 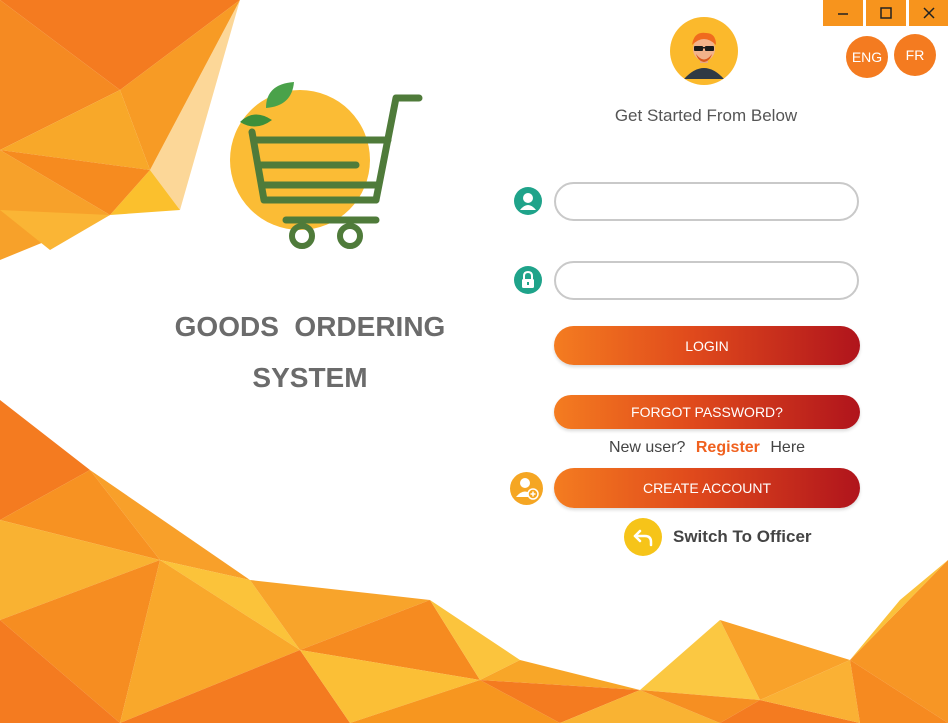 I want to click on new-user-line: New user? Register Here, so click(x=707, y=448).